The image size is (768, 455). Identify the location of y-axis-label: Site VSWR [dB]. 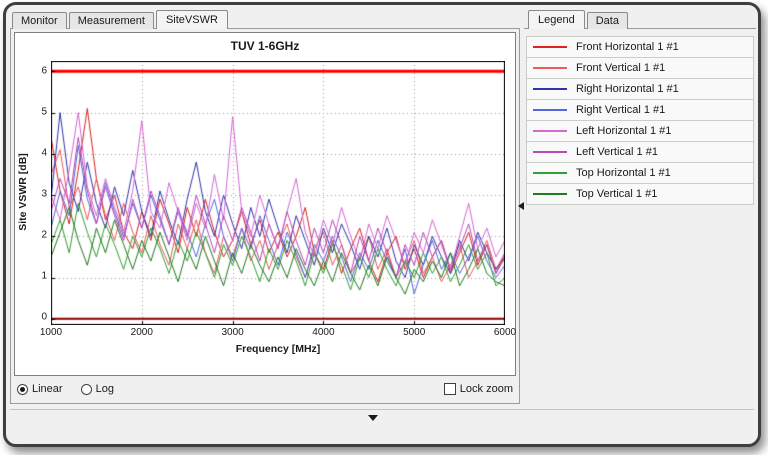
(23, 192).